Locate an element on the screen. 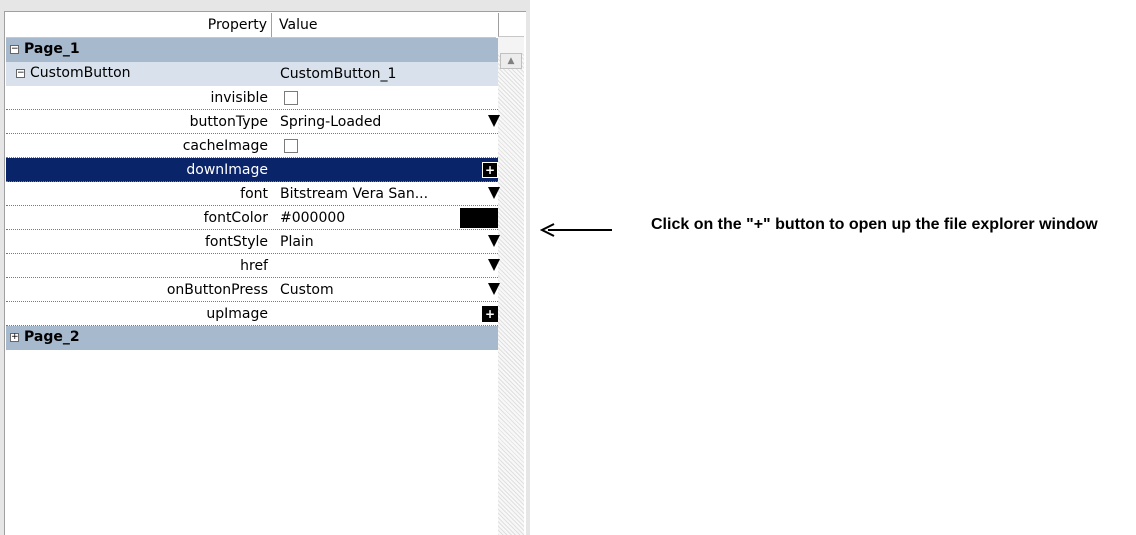 Image resolution: width=1136 pixels, height=535 pixels. property-row-onbuttonpress: onButtonPress Custom is located at coordinates (253, 290).